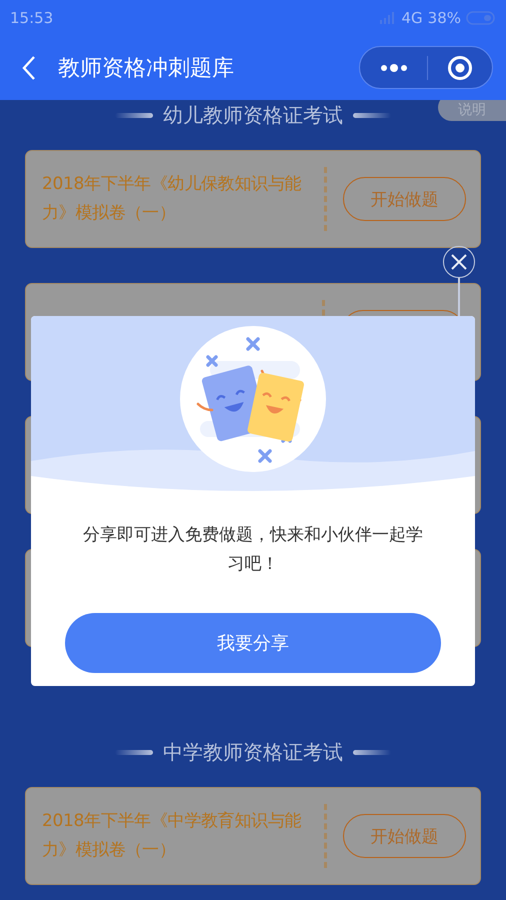 The height and width of the screenshot is (900, 506). What do you see at coordinates (29, 67) in the screenshot?
I see `back-icon` at bounding box center [29, 67].